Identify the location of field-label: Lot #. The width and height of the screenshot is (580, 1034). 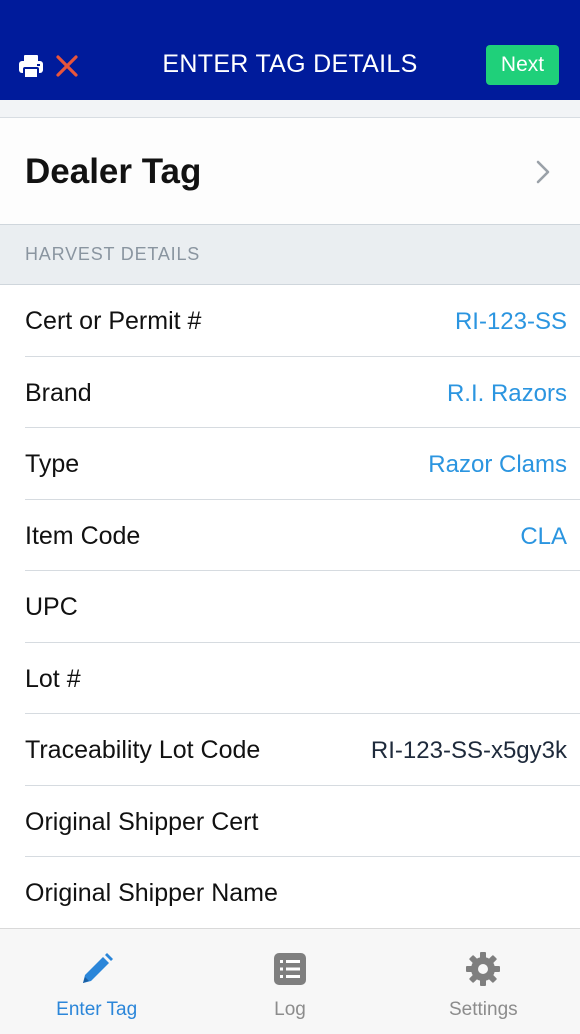
(53, 678).